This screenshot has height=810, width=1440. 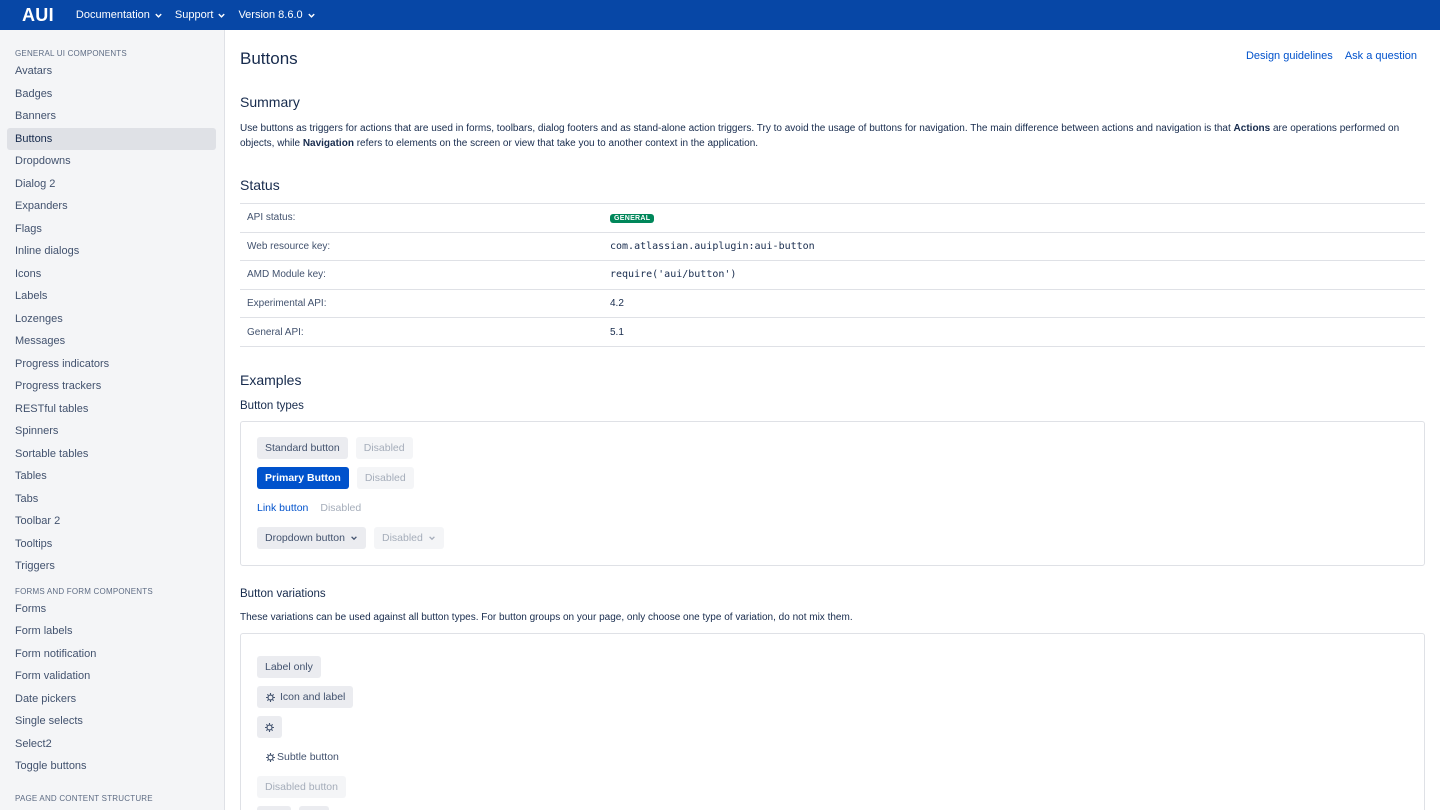 I want to click on sidebar-item-toggle-buttons: Toggle buttons, so click(x=111, y=766).